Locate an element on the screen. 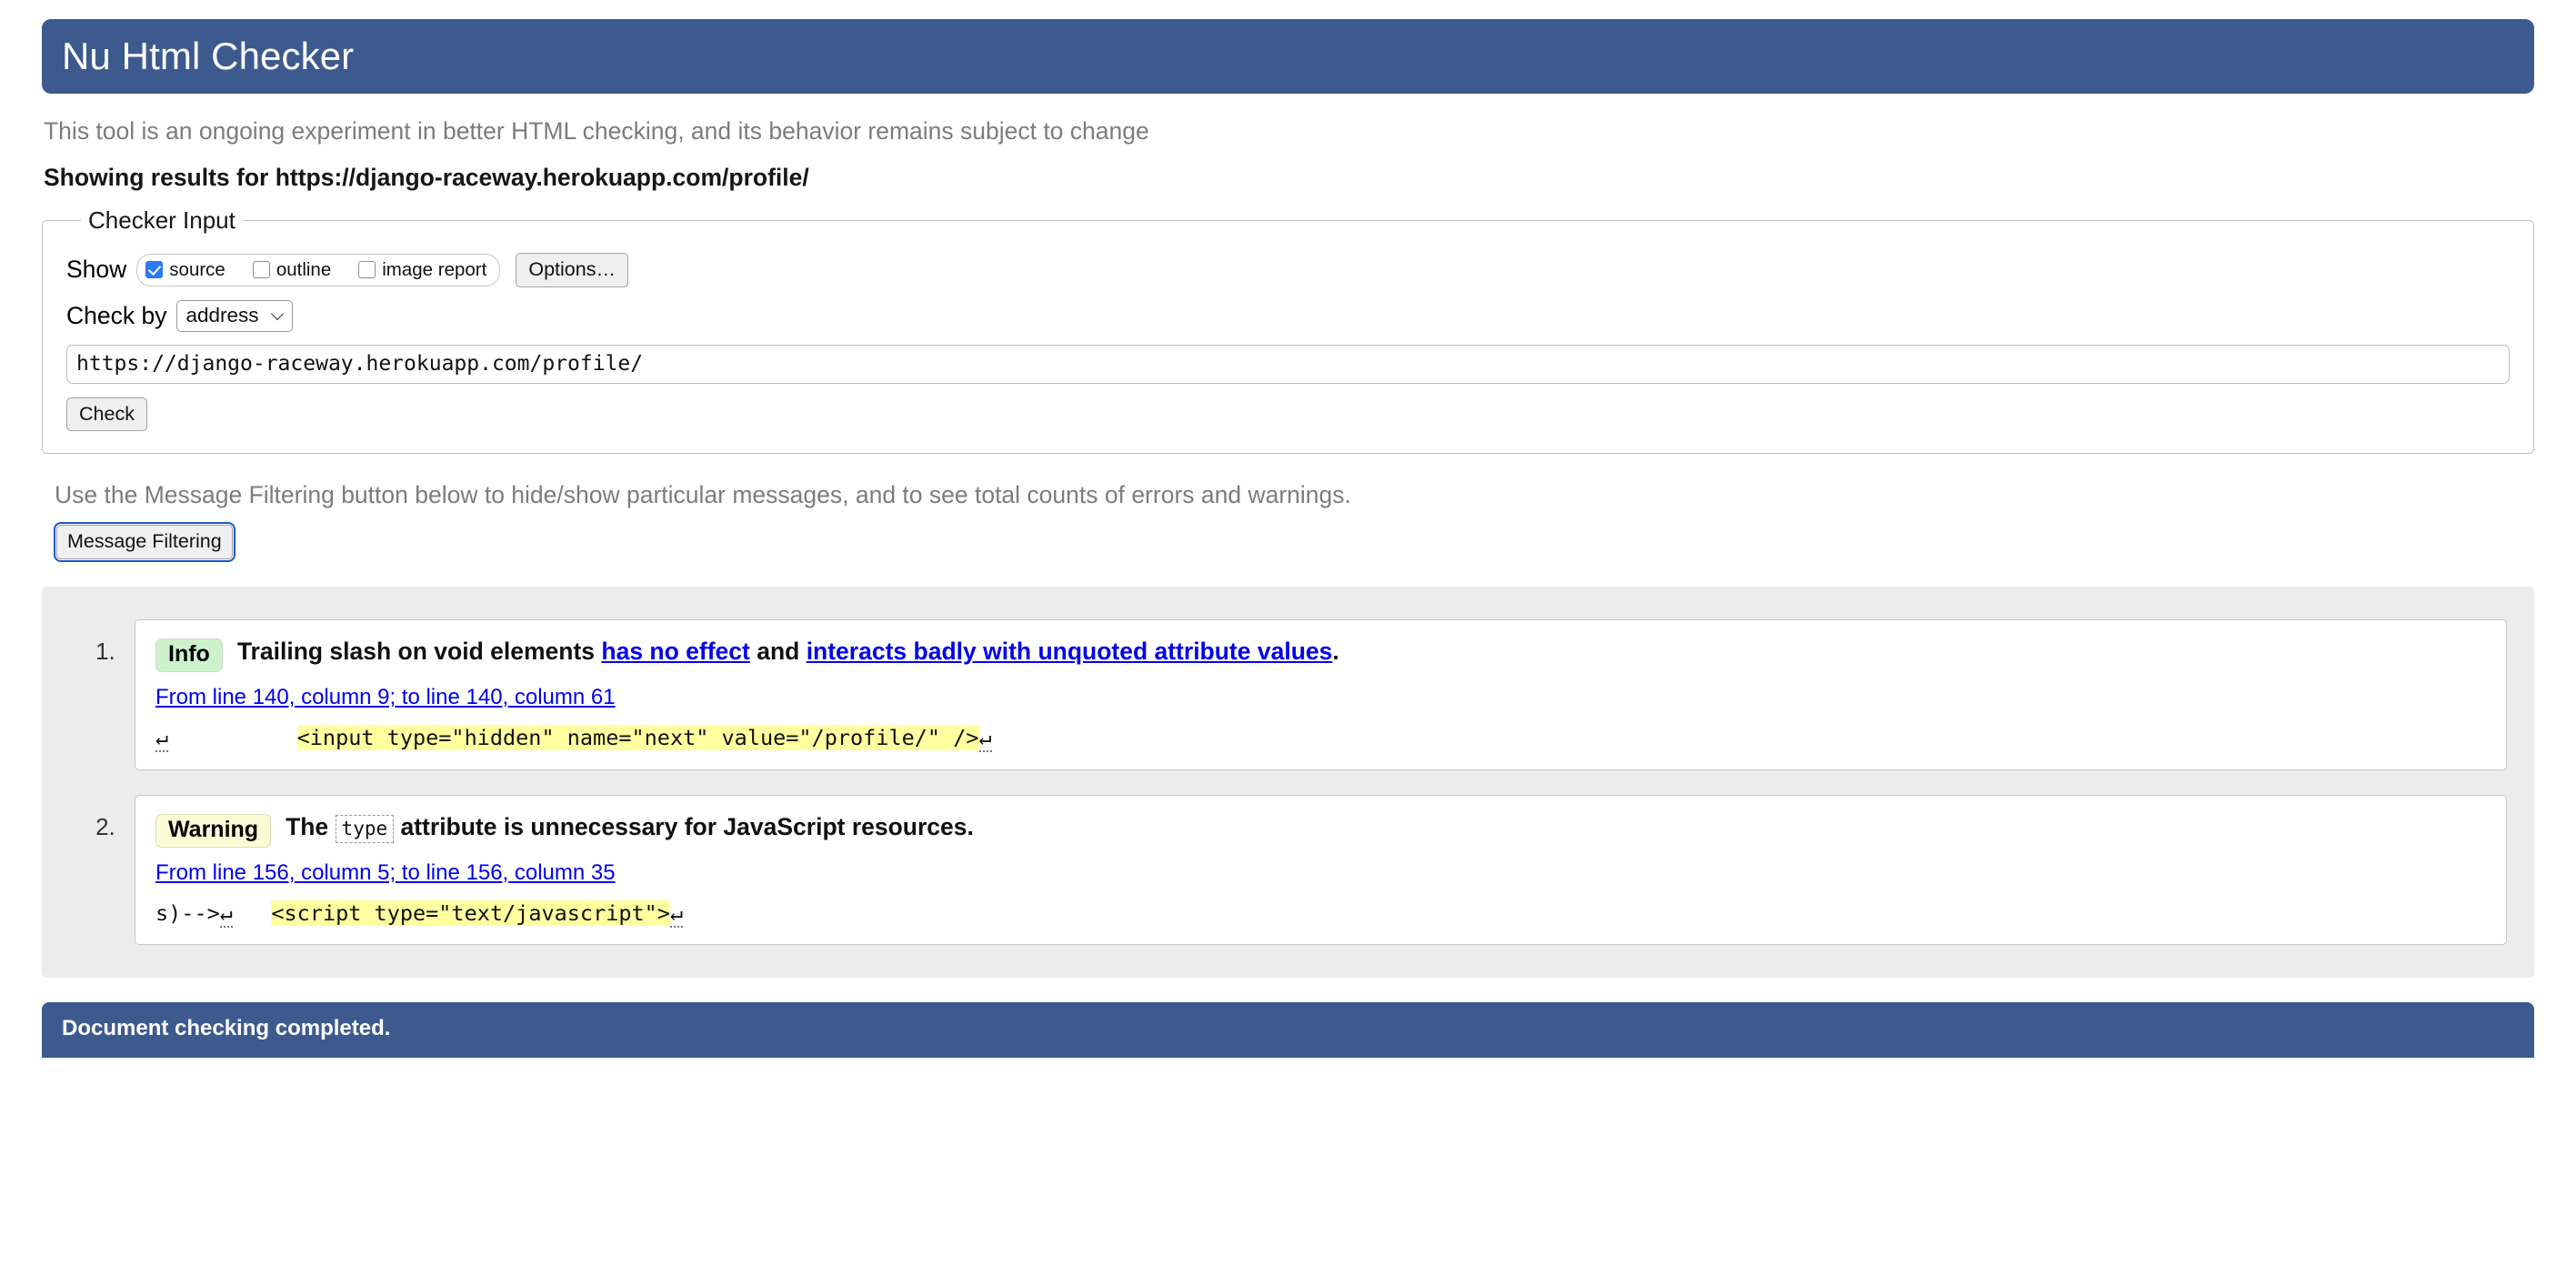 This screenshot has height=1286, width=2576. message-link-has-no-effect: has no effect is located at coordinates (675, 651).